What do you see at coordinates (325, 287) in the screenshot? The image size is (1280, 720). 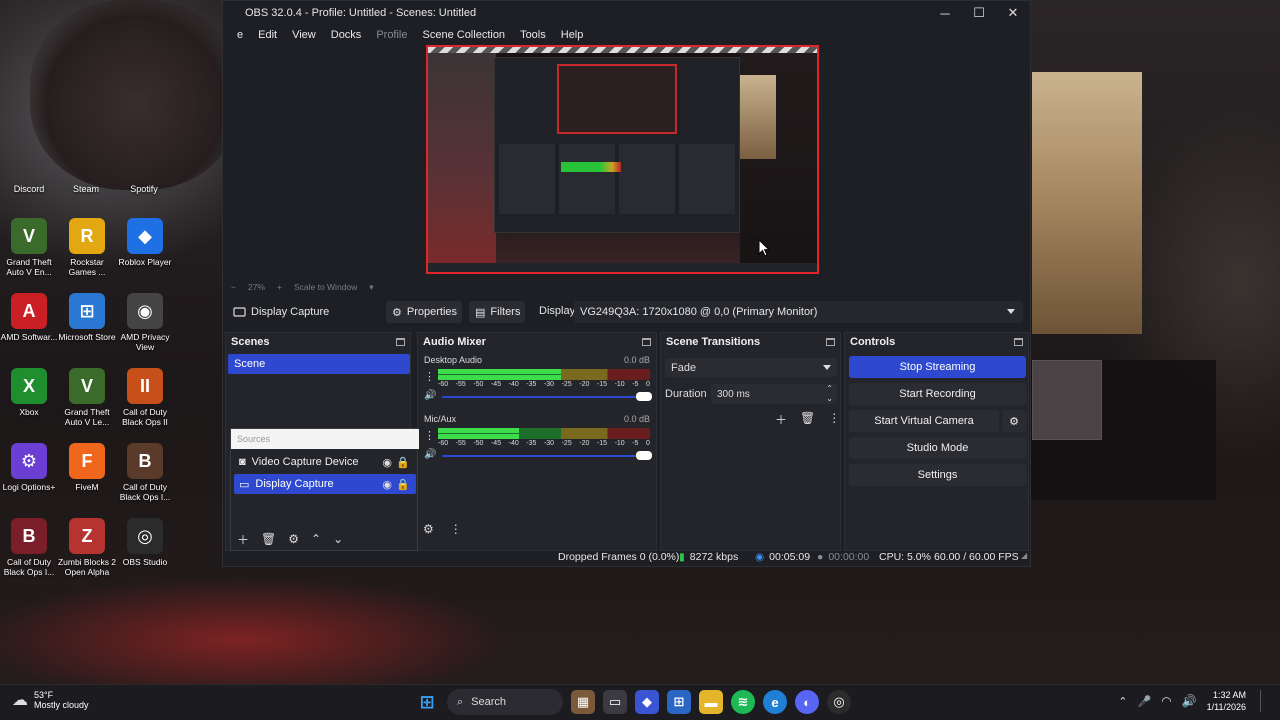 I see `scale-mode: Scale to Window` at bounding box center [325, 287].